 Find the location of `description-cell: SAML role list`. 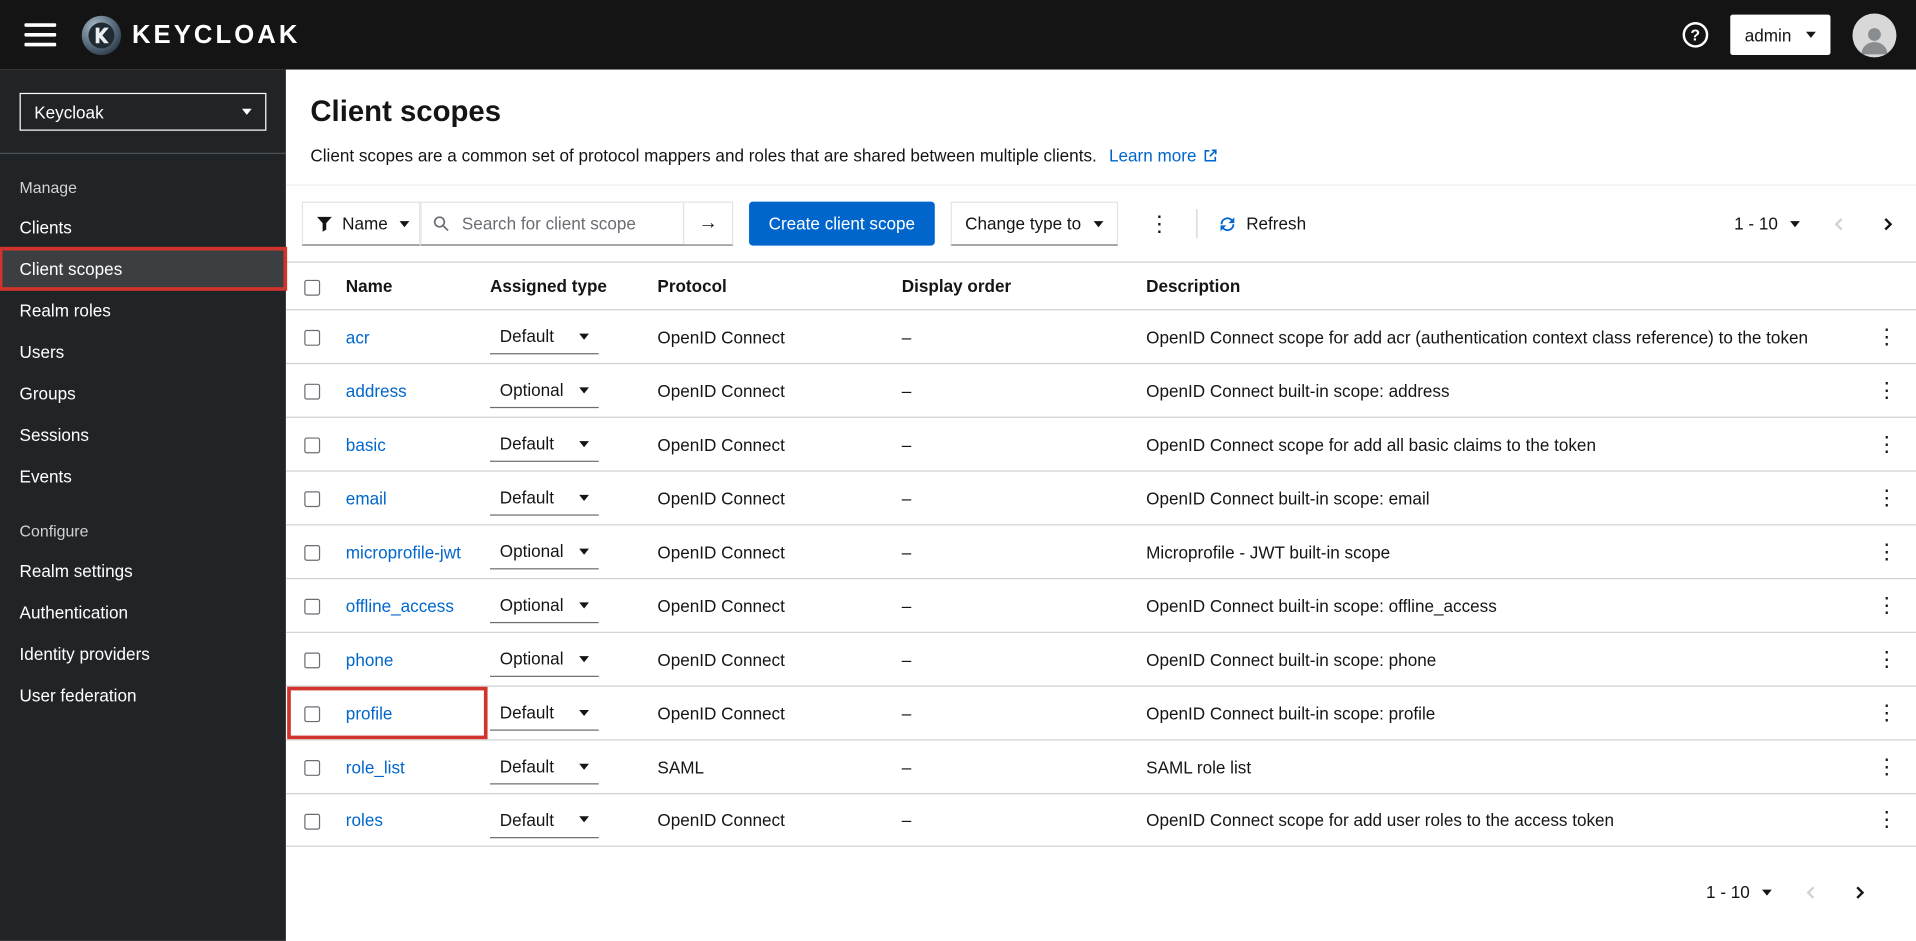

description-cell: SAML role list is located at coordinates (1199, 766).